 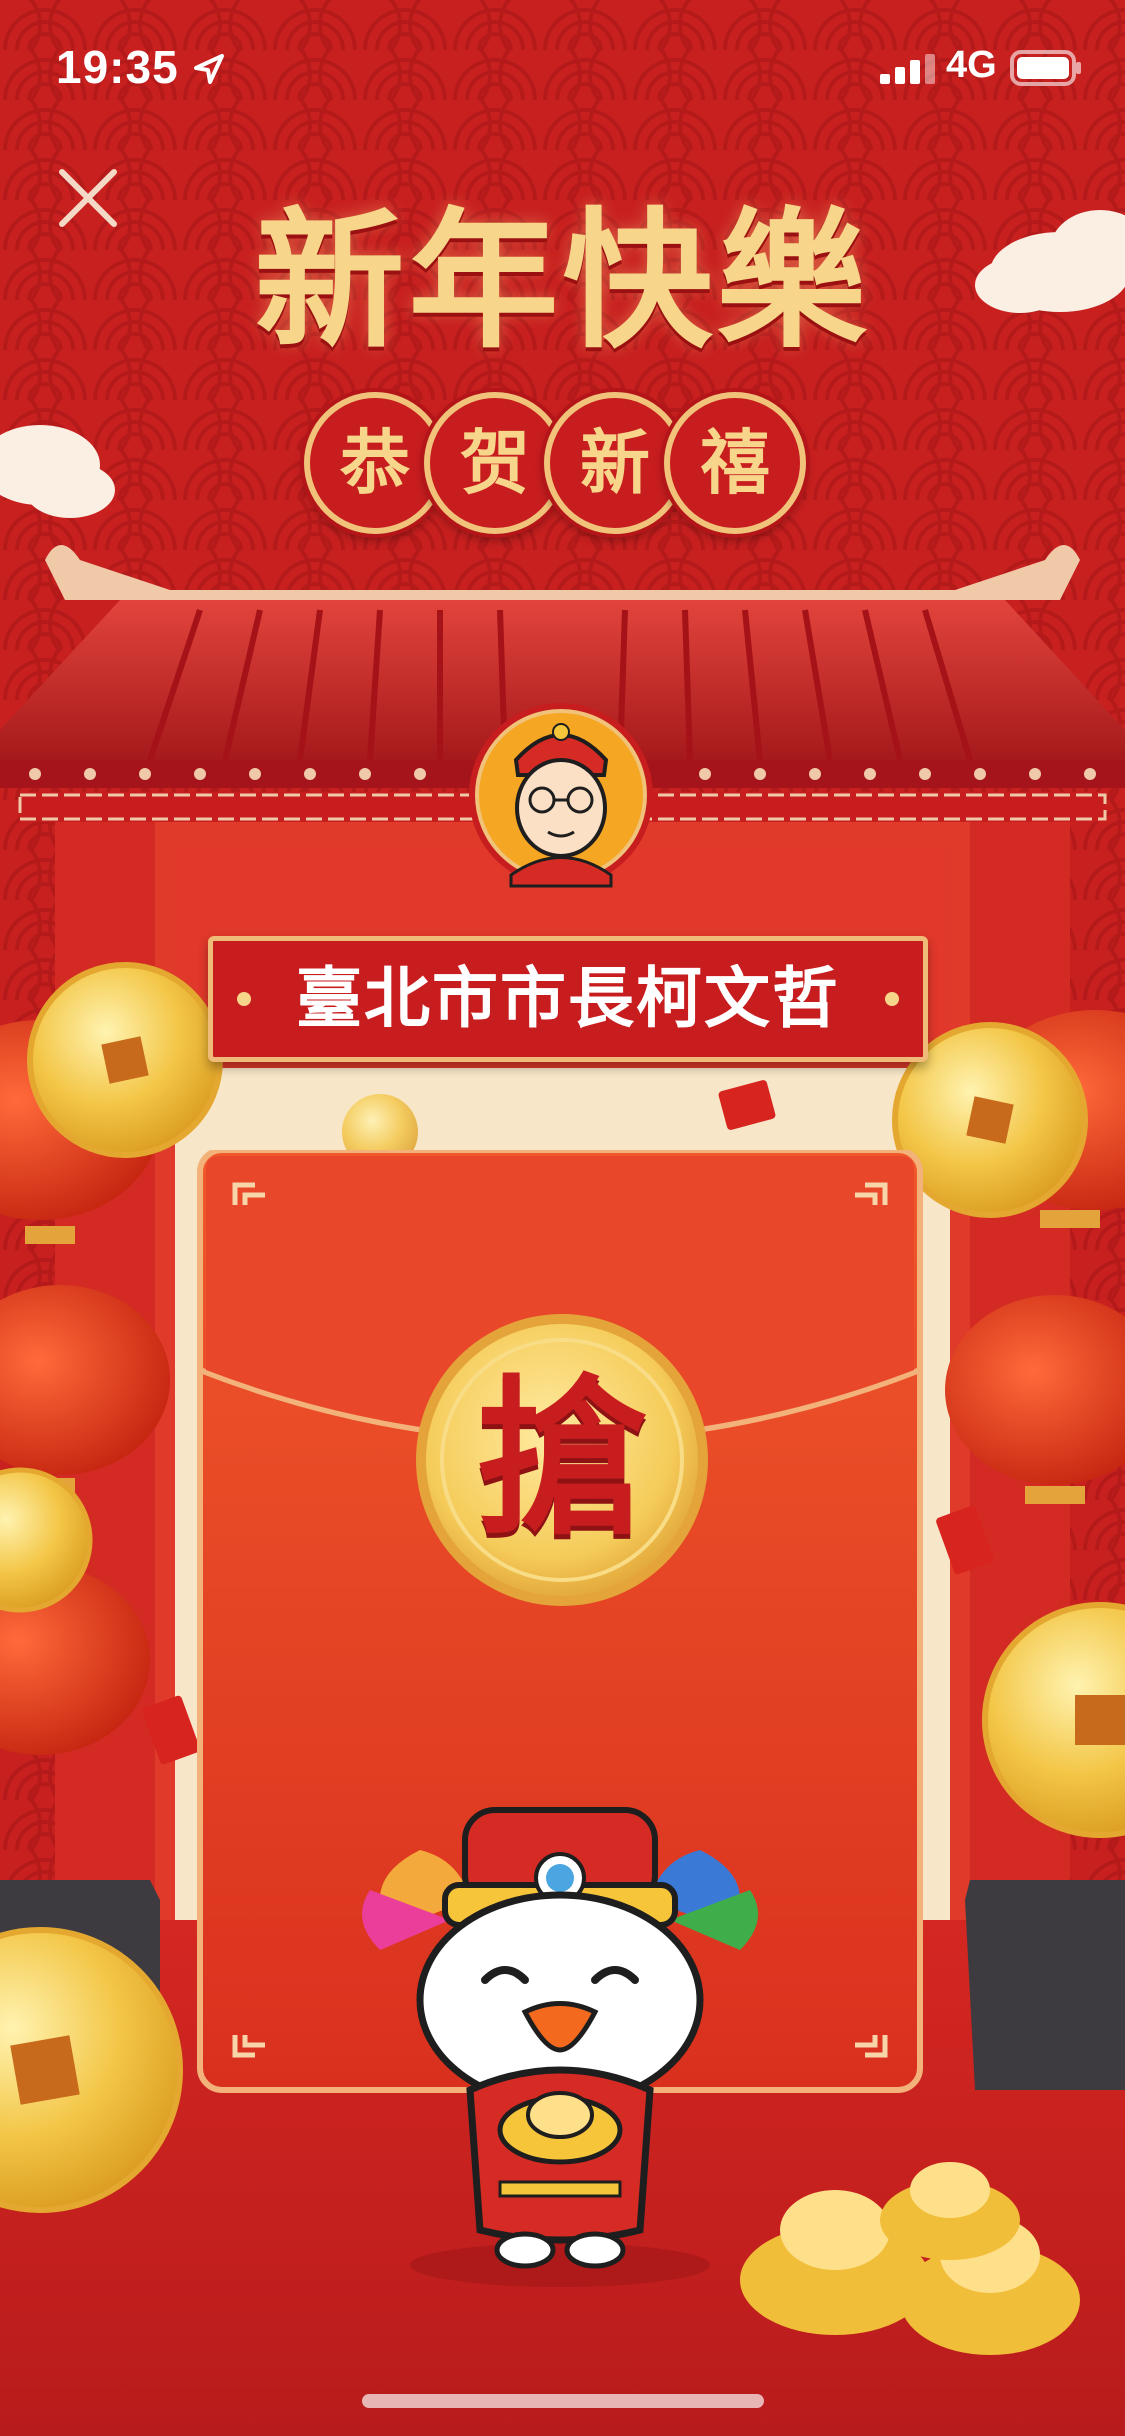 What do you see at coordinates (117, 67) in the screenshot?
I see `status-time: 19:35` at bounding box center [117, 67].